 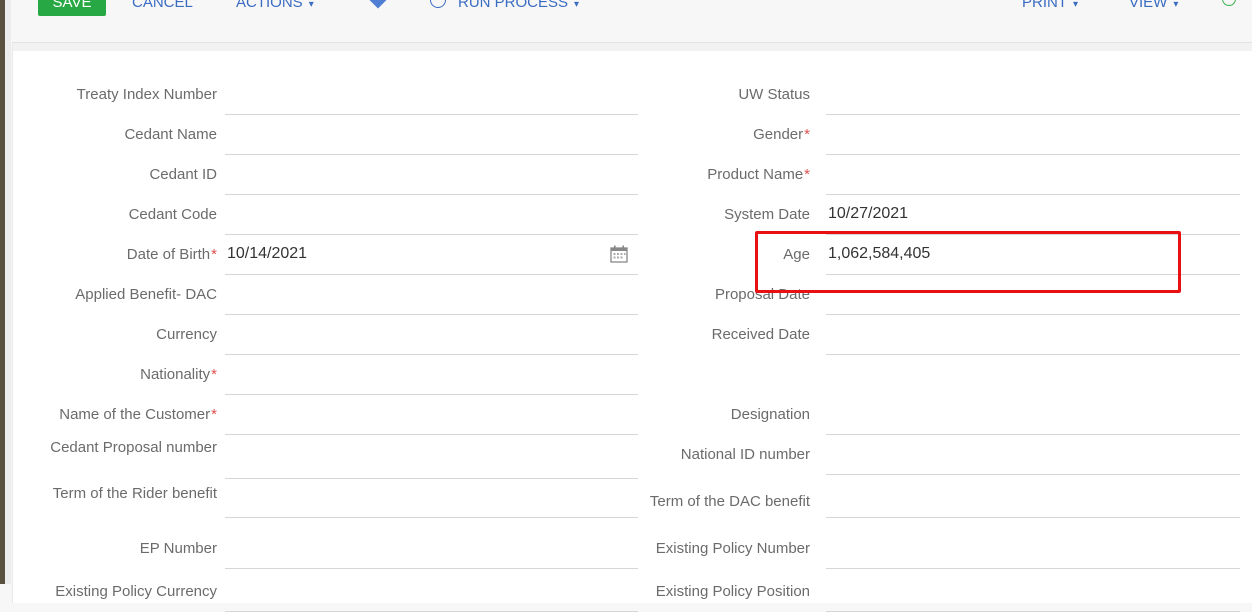 I want to click on product-name-field, so click(x=1033, y=175).